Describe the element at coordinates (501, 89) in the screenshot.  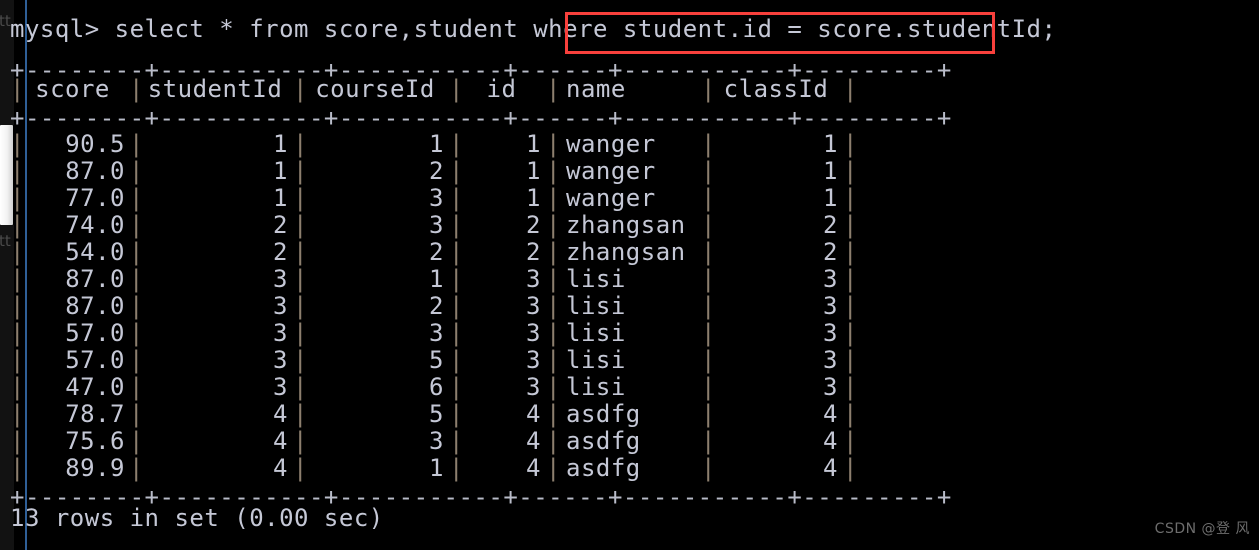
I see `column-header-id: id` at that location.